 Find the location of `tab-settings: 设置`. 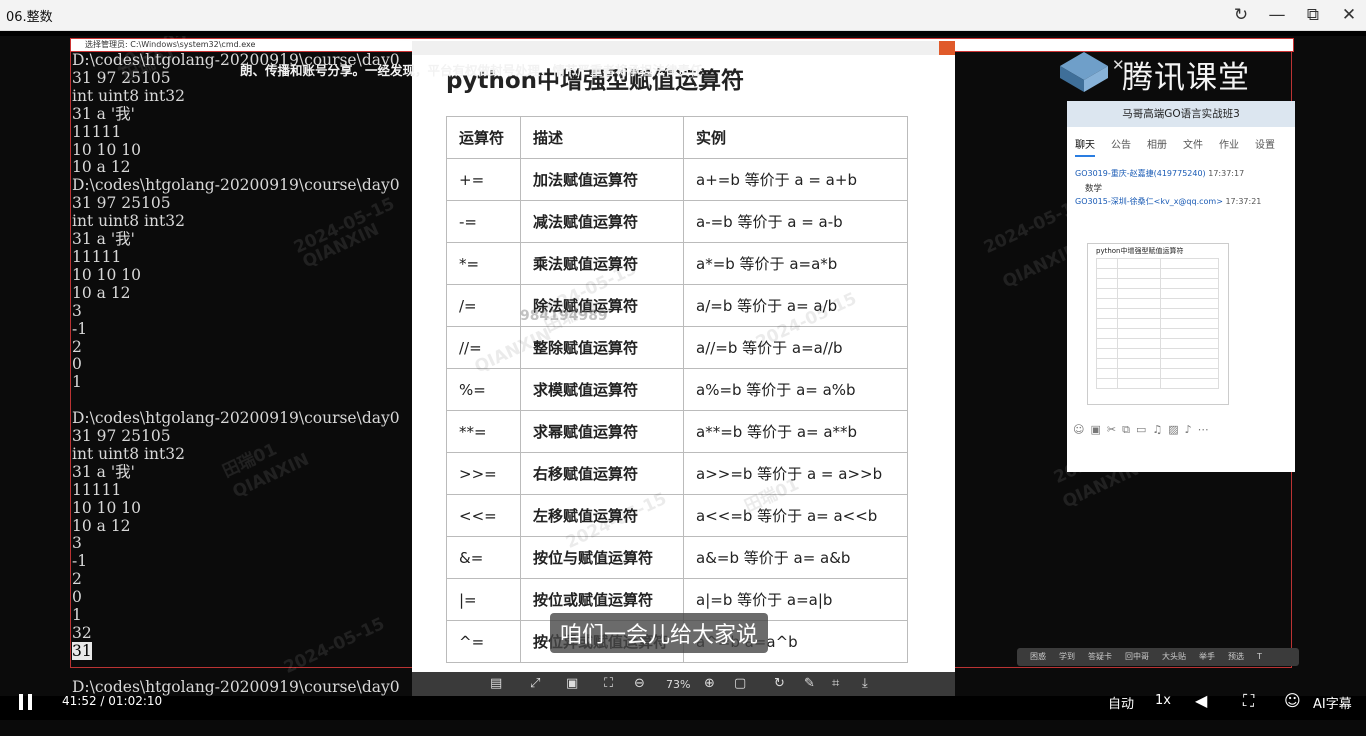

tab-settings: 设置 is located at coordinates (1265, 145).